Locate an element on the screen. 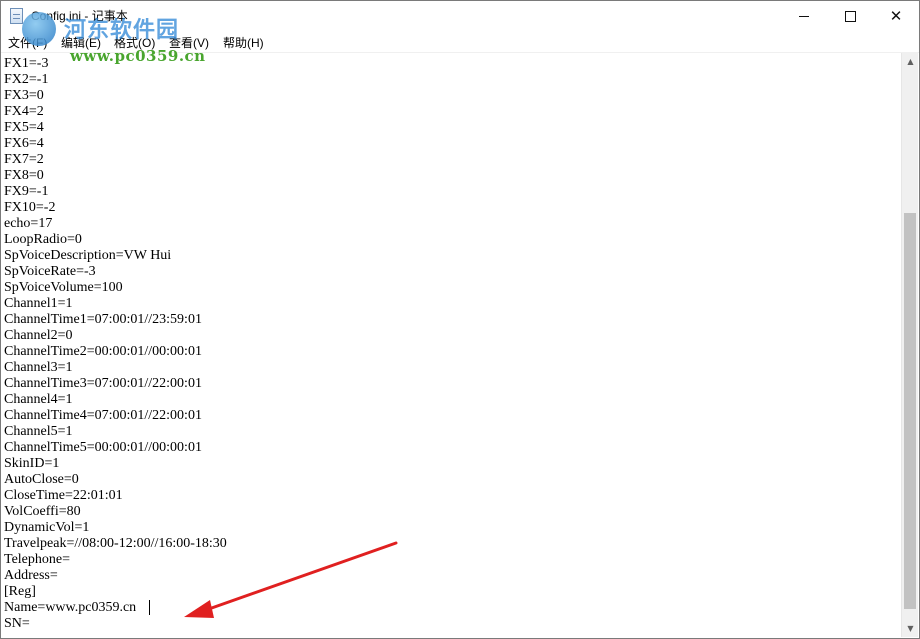 The height and width of the screenshot is (639, 920). editor-line: SpVoiceRate=-3 is located at coordinates (50, 271).